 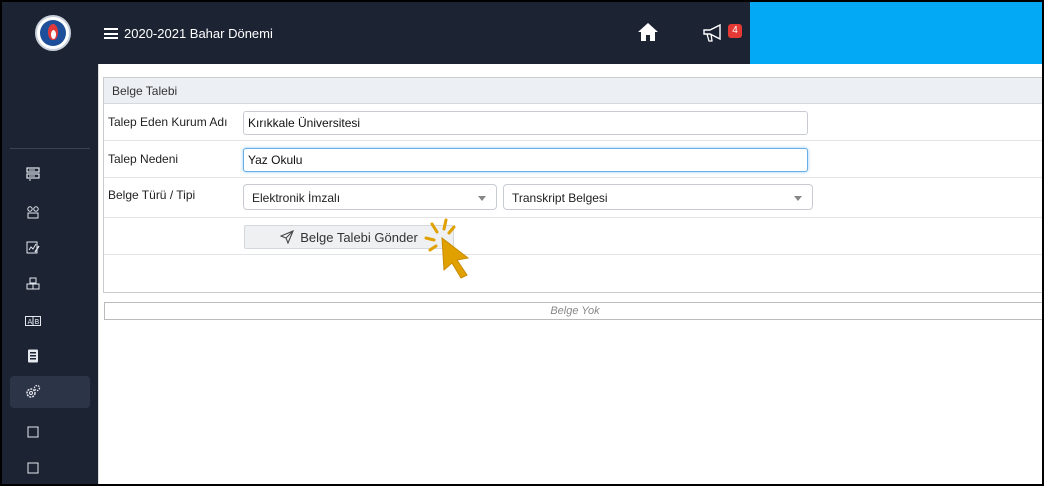 I want to click on spacer-row, so click(x=573, y=273).